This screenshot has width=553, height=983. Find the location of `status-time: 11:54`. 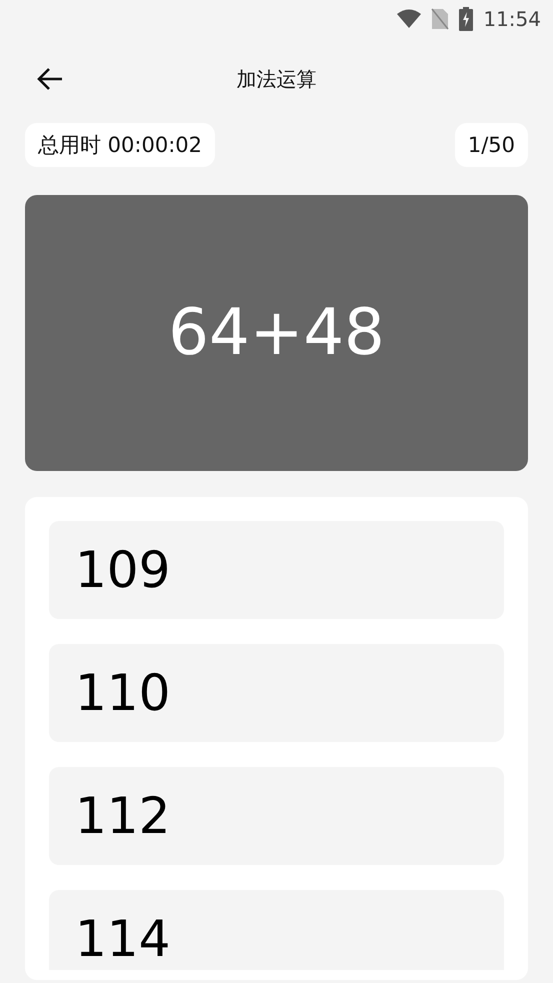

status-time: 11:54 is located at coordinates (512, 19).